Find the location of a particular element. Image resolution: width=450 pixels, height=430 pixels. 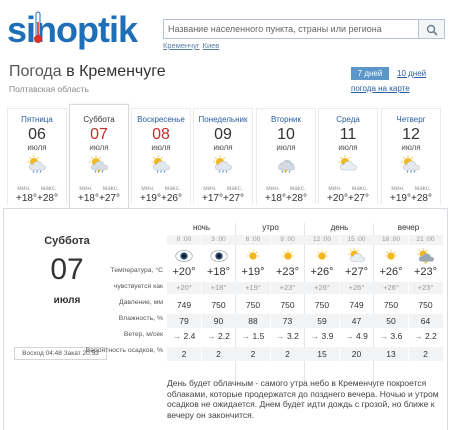

period-7-days-tab: 7 дней is located at coordinates (370, 73).